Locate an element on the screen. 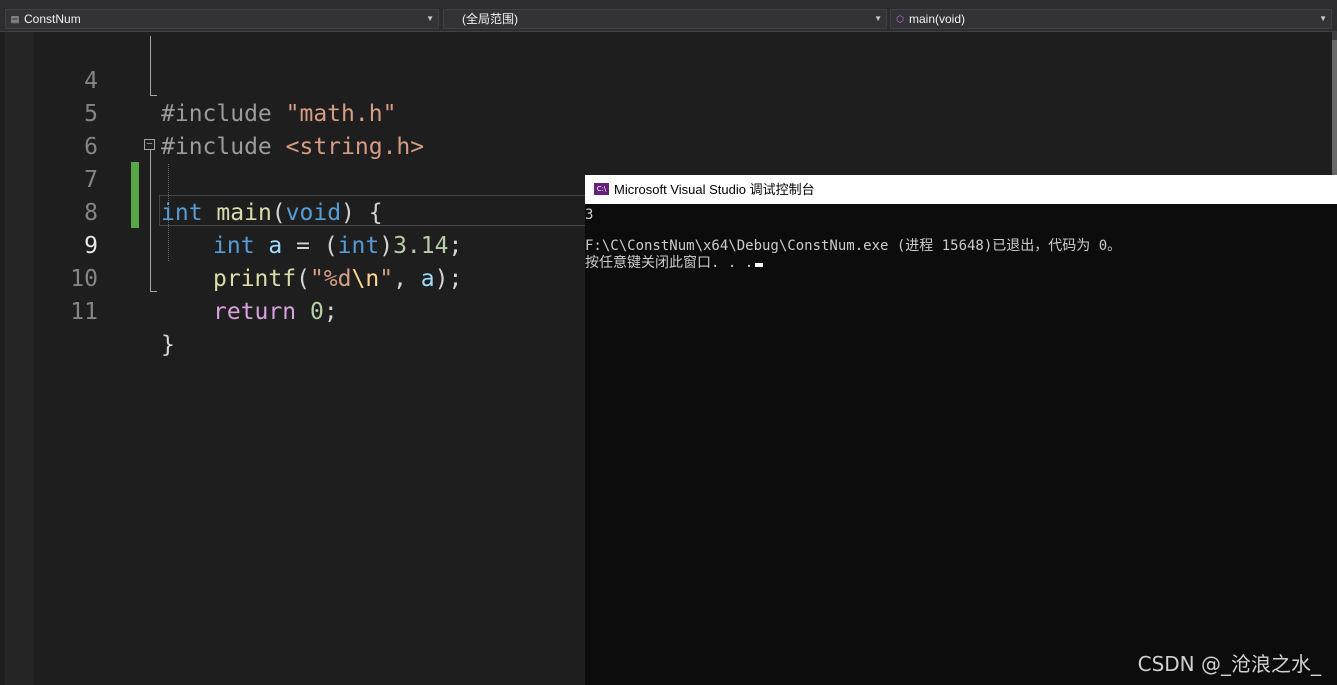 This screenshot has height=685, width=1337. code-text: return 0; is located at coordinates (275, 312).